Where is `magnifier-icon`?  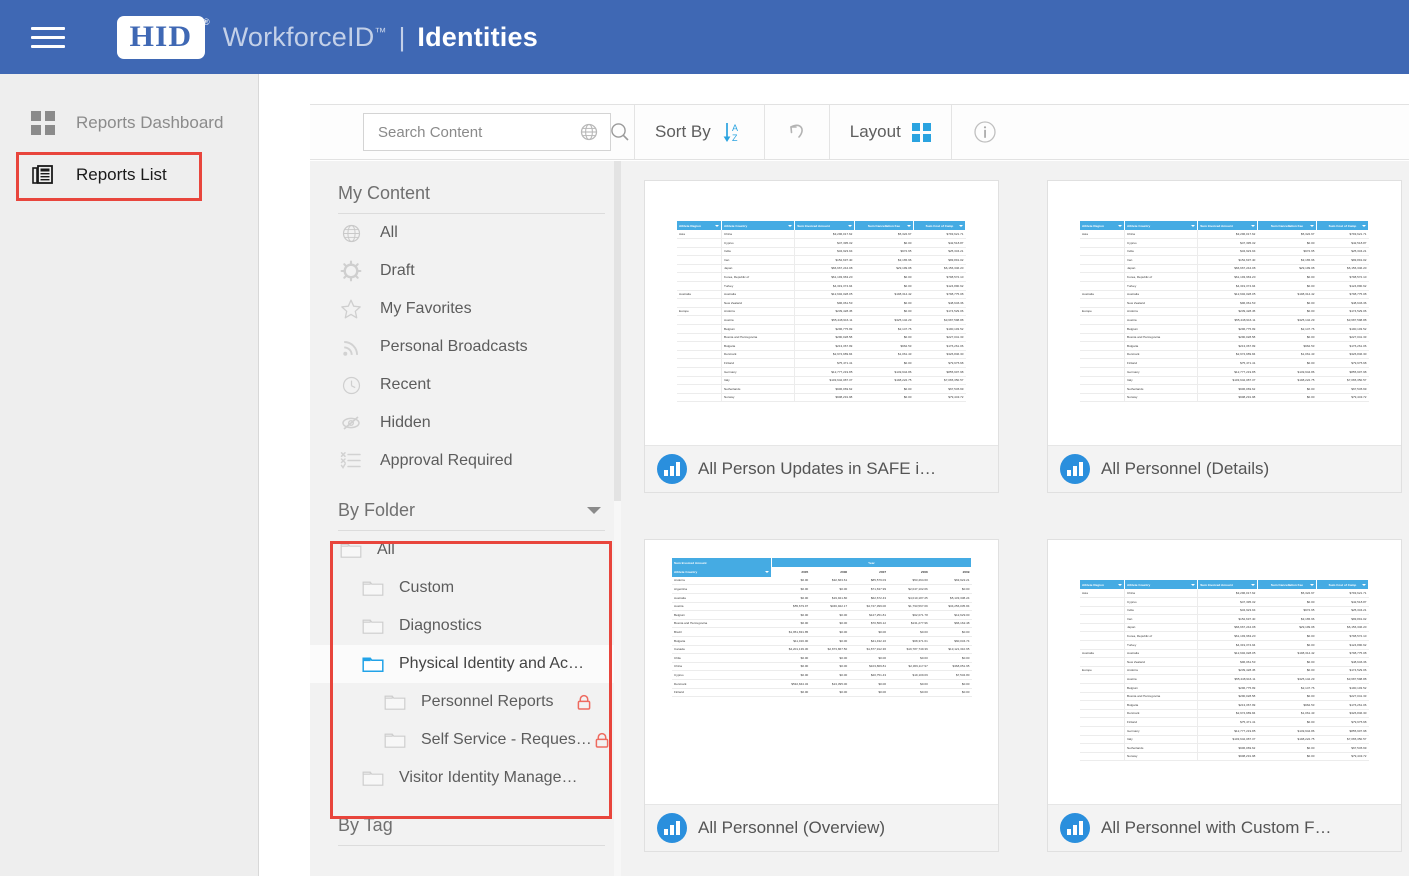
magnifier-icon is located at coordinates (620, 132).